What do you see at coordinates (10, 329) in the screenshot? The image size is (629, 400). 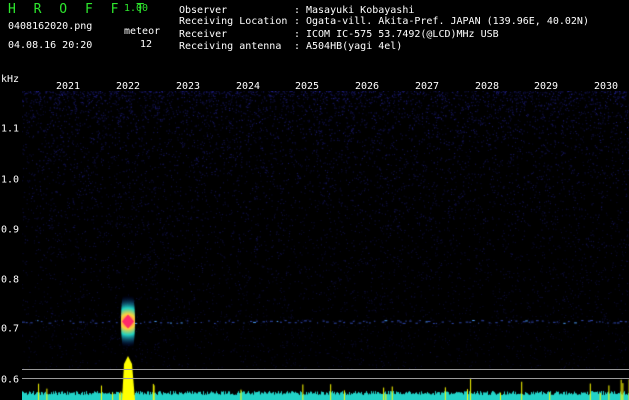 I see `y-tick-label: 0.7` at bounding box center [10, 329].